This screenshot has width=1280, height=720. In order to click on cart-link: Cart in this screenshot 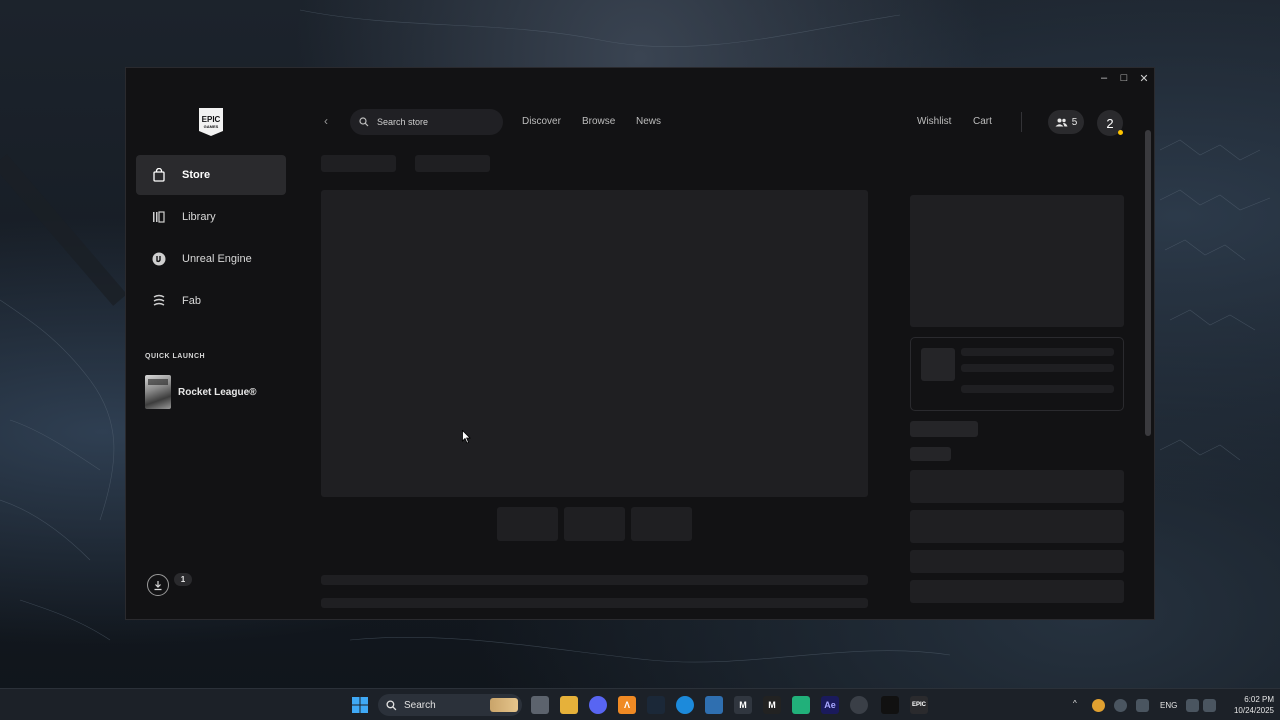, I will do `click(982, 121)`.